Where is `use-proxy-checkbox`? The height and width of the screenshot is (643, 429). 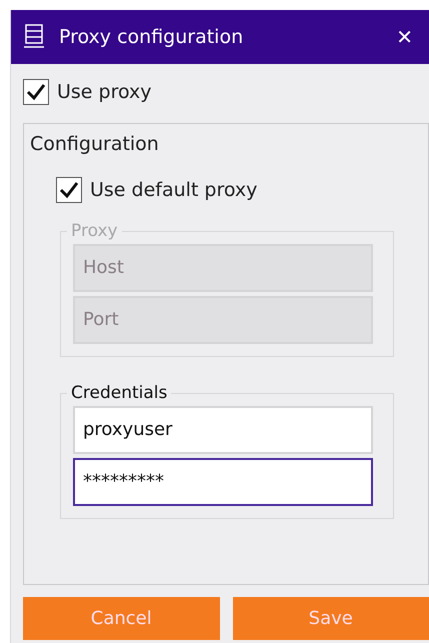 use-proxy-checkbox is located at coordinates (36, 92).